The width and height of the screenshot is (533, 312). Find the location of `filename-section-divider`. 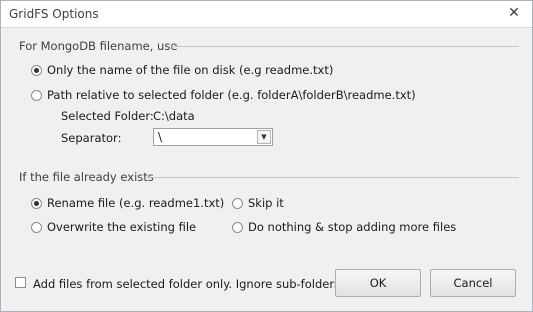

filename-section-divider is located at coordinates (345, 46).